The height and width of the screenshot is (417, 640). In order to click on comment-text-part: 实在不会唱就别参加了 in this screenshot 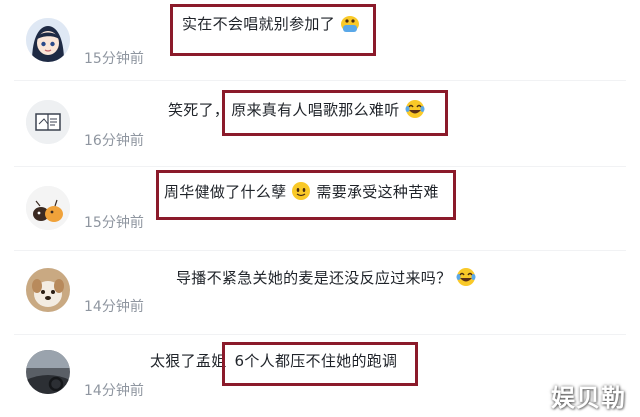, I will do `click(259, 23)`.